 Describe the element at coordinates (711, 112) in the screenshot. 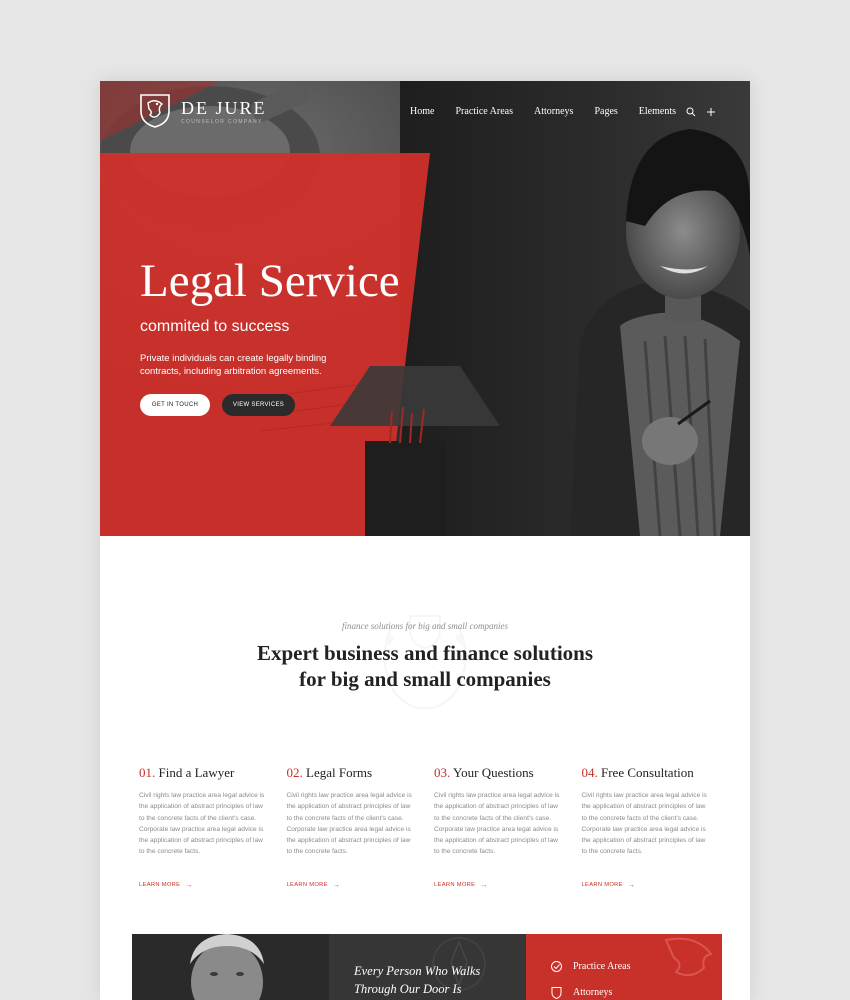

I see `plus-icon` at that location.